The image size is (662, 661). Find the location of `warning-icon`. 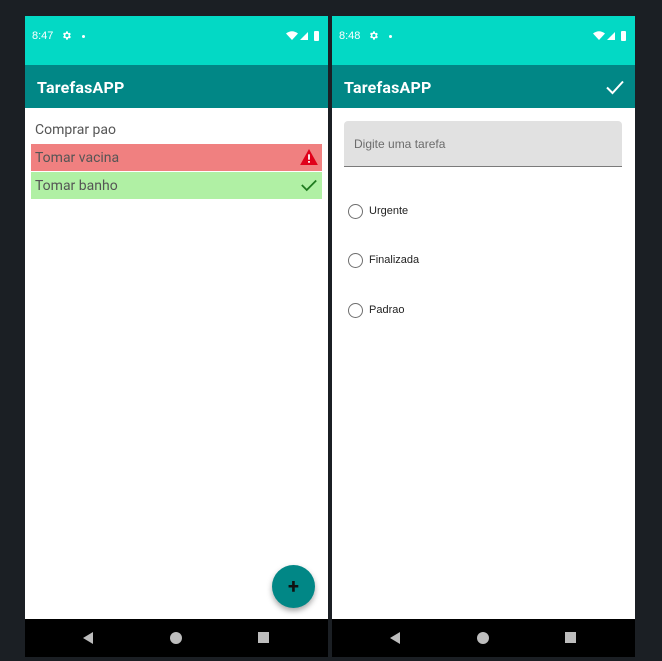

warning-icon is located at coordinates (309, 157).